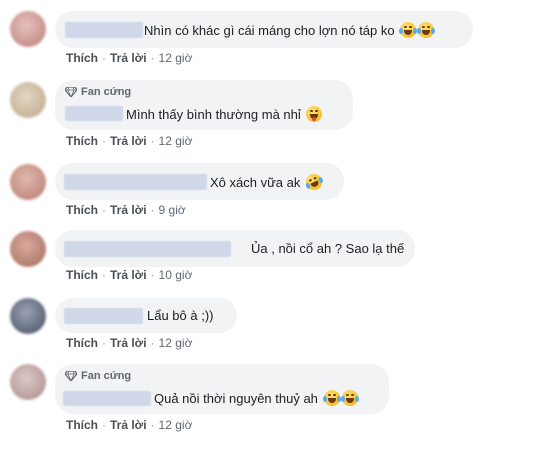 The image size is (544, 450). Describe the element at coordinates (176, 275) in the screenshot. I see `timestamp: 10 giờ` at that location.